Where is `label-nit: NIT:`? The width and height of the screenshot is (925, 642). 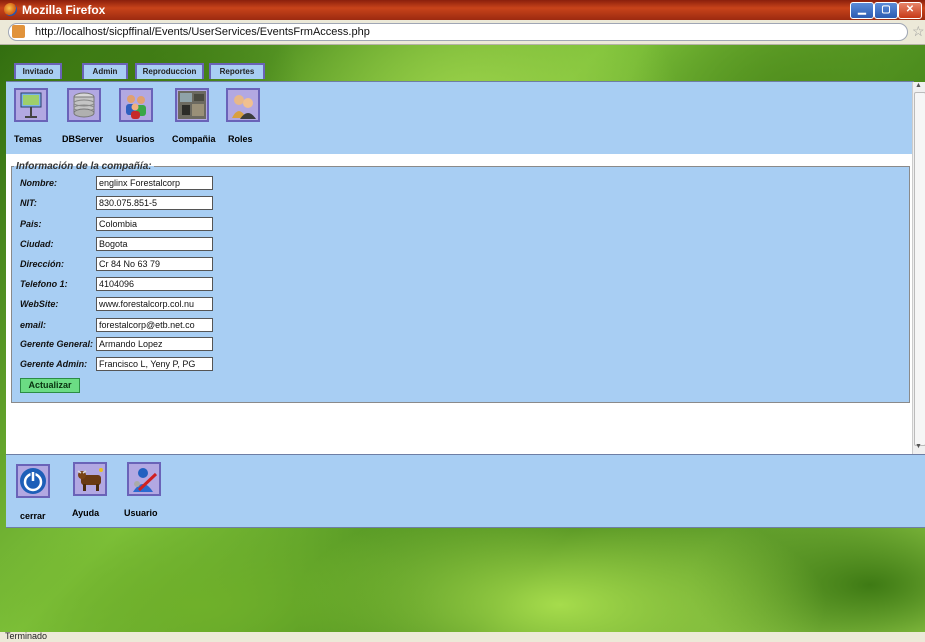
label-nit: NIT: is located at coordinates (28, 203).